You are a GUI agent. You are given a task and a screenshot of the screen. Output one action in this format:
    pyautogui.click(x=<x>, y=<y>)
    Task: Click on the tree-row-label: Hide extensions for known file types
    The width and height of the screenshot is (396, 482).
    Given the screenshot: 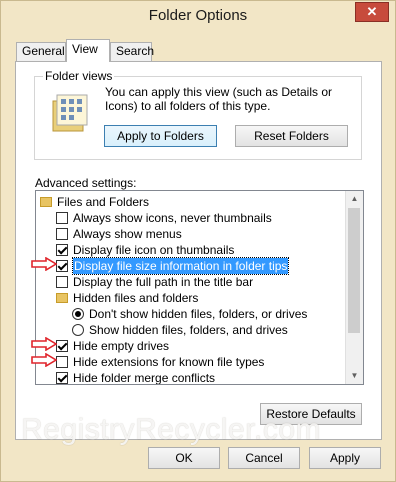 What is the action you would take?
    pyautogui.click(x=169, y=362)
    